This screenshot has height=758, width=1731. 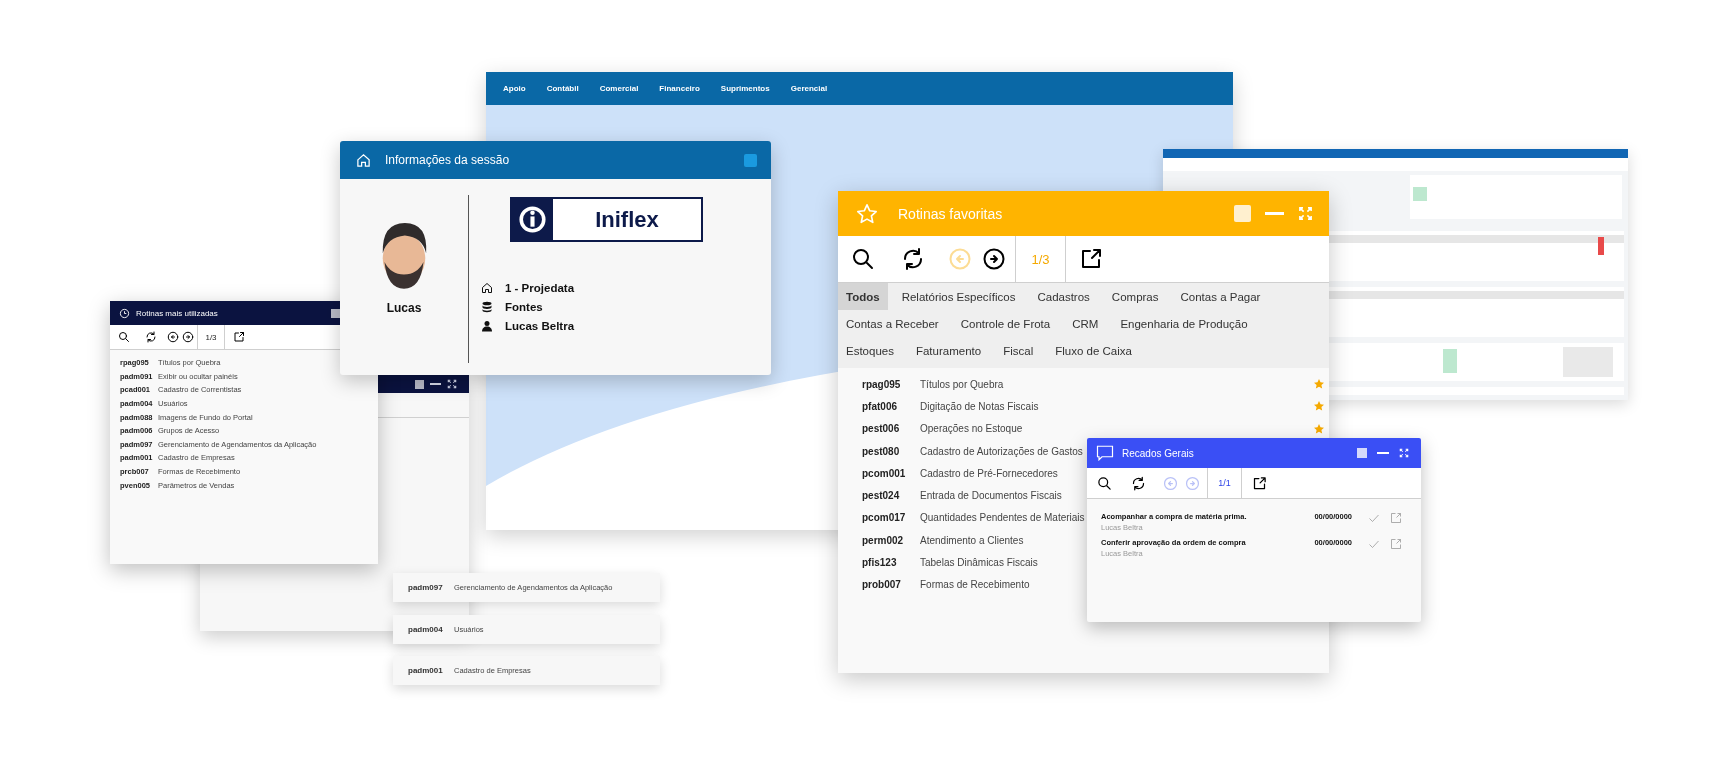 I want to click on category-tab: Cadastros, so click(x=1063, y=296).